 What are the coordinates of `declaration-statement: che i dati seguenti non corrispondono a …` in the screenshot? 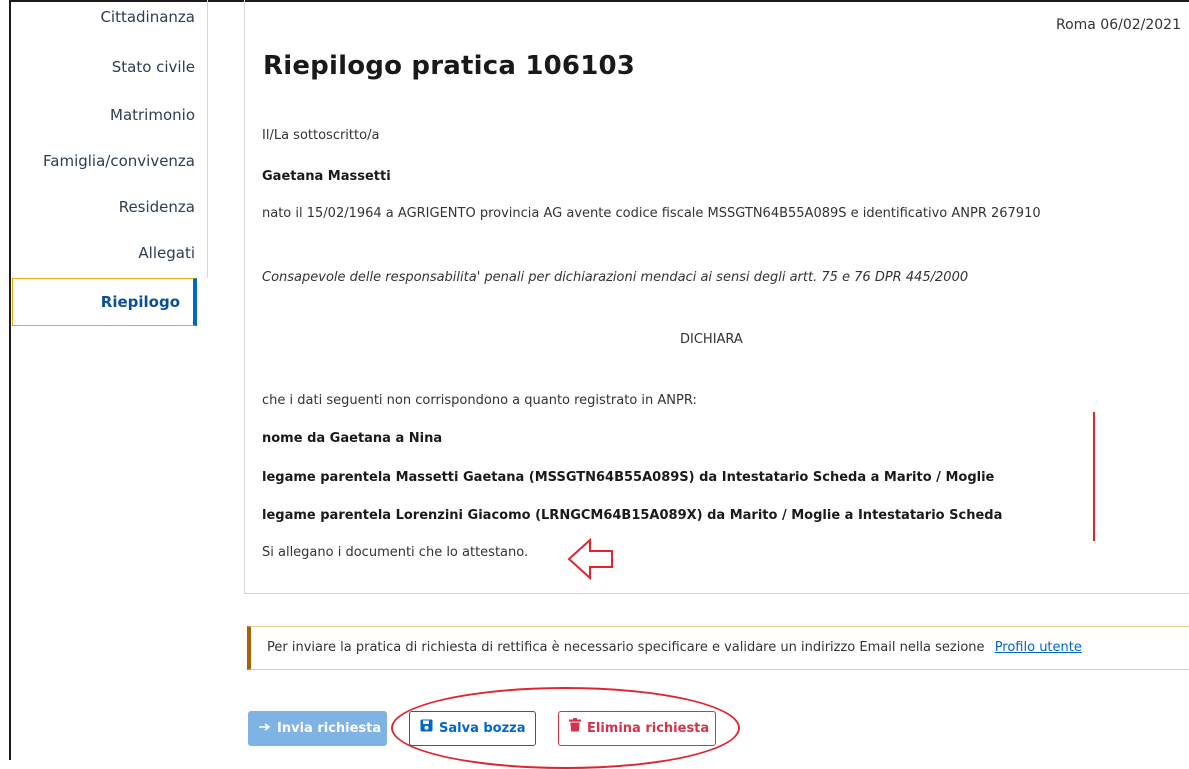 It's located at (479, 400).